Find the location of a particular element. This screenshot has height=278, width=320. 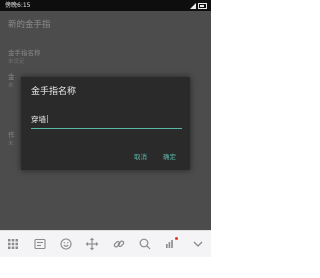

name-input-value: 穿墙 is located at coordinates (38, 119).